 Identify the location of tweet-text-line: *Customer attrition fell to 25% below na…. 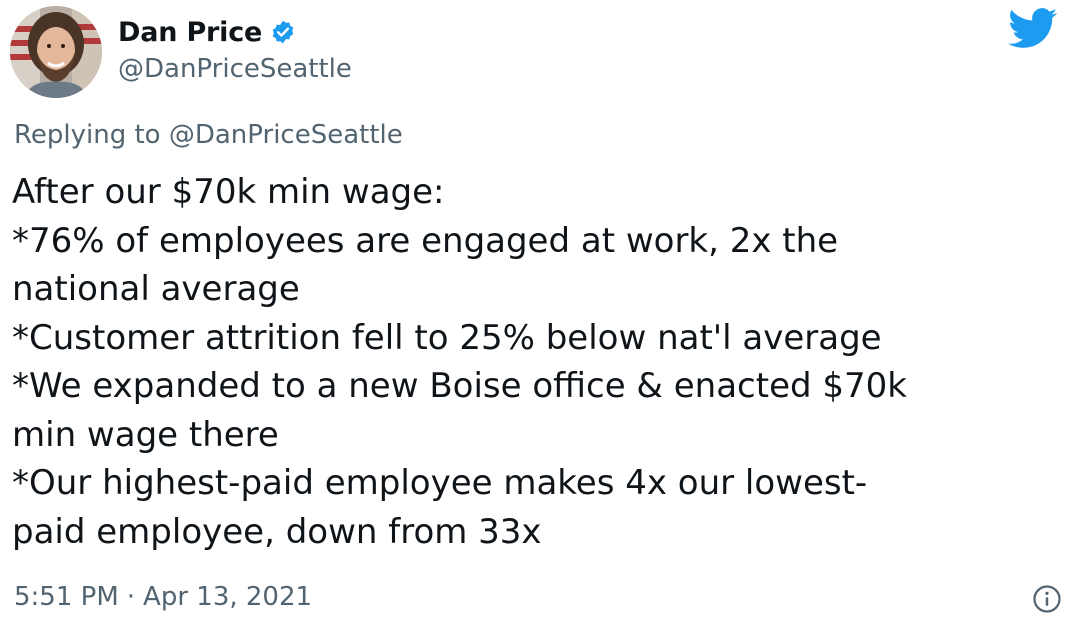
(447, 337).